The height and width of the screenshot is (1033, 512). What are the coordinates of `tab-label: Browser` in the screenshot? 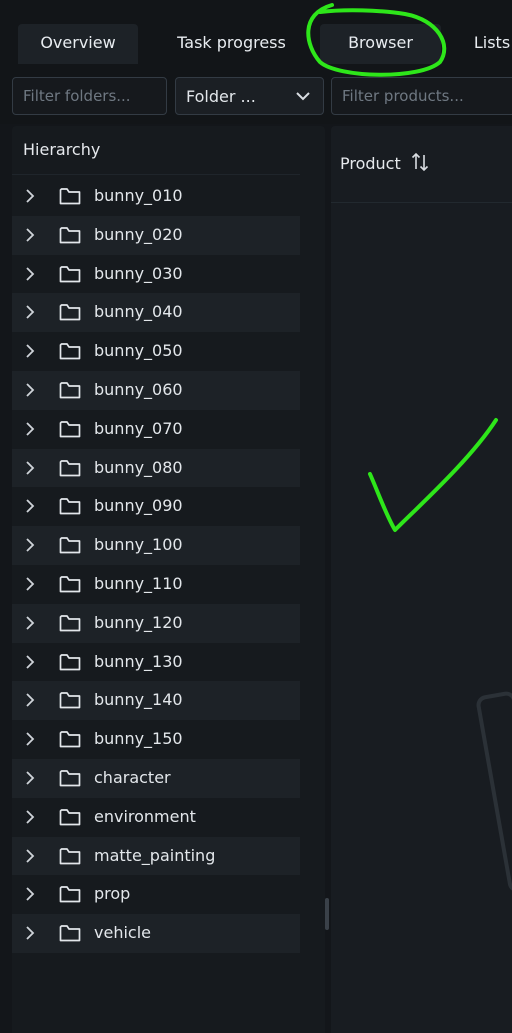 It's located at (380, 42).